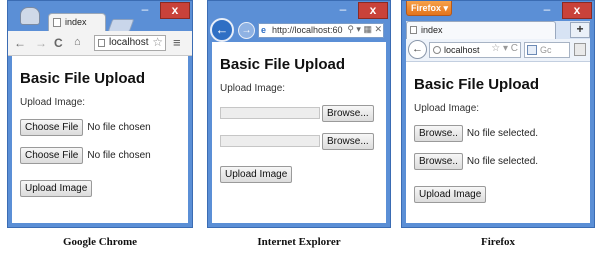 This screenshot has height=265, width=600. I want to click on reload-icon: C, so click(58, 43).